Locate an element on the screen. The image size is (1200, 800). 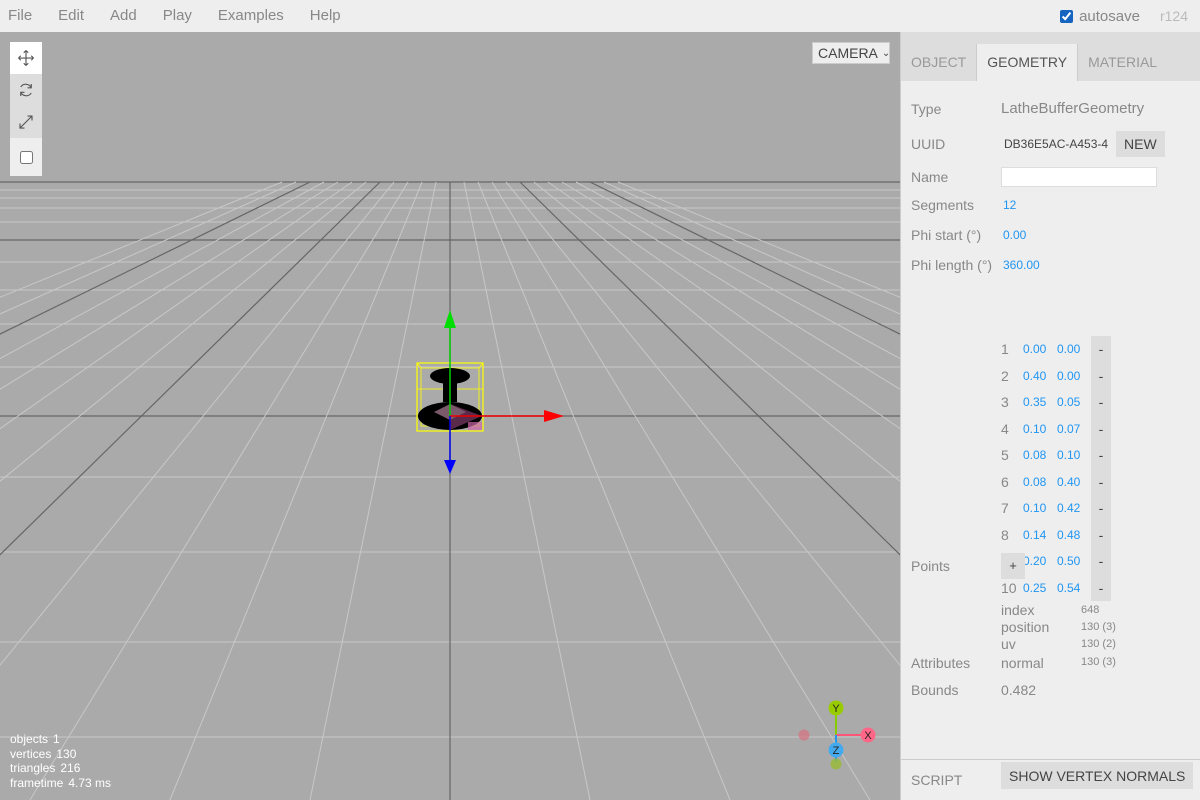
info-objects: objects 1 is located at coordinates (35, 739).